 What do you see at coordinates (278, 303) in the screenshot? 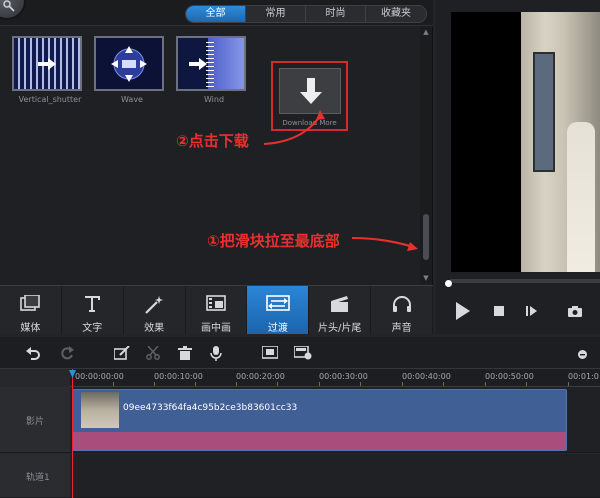
I see `transition-icon` at bounding box center [278, 303].